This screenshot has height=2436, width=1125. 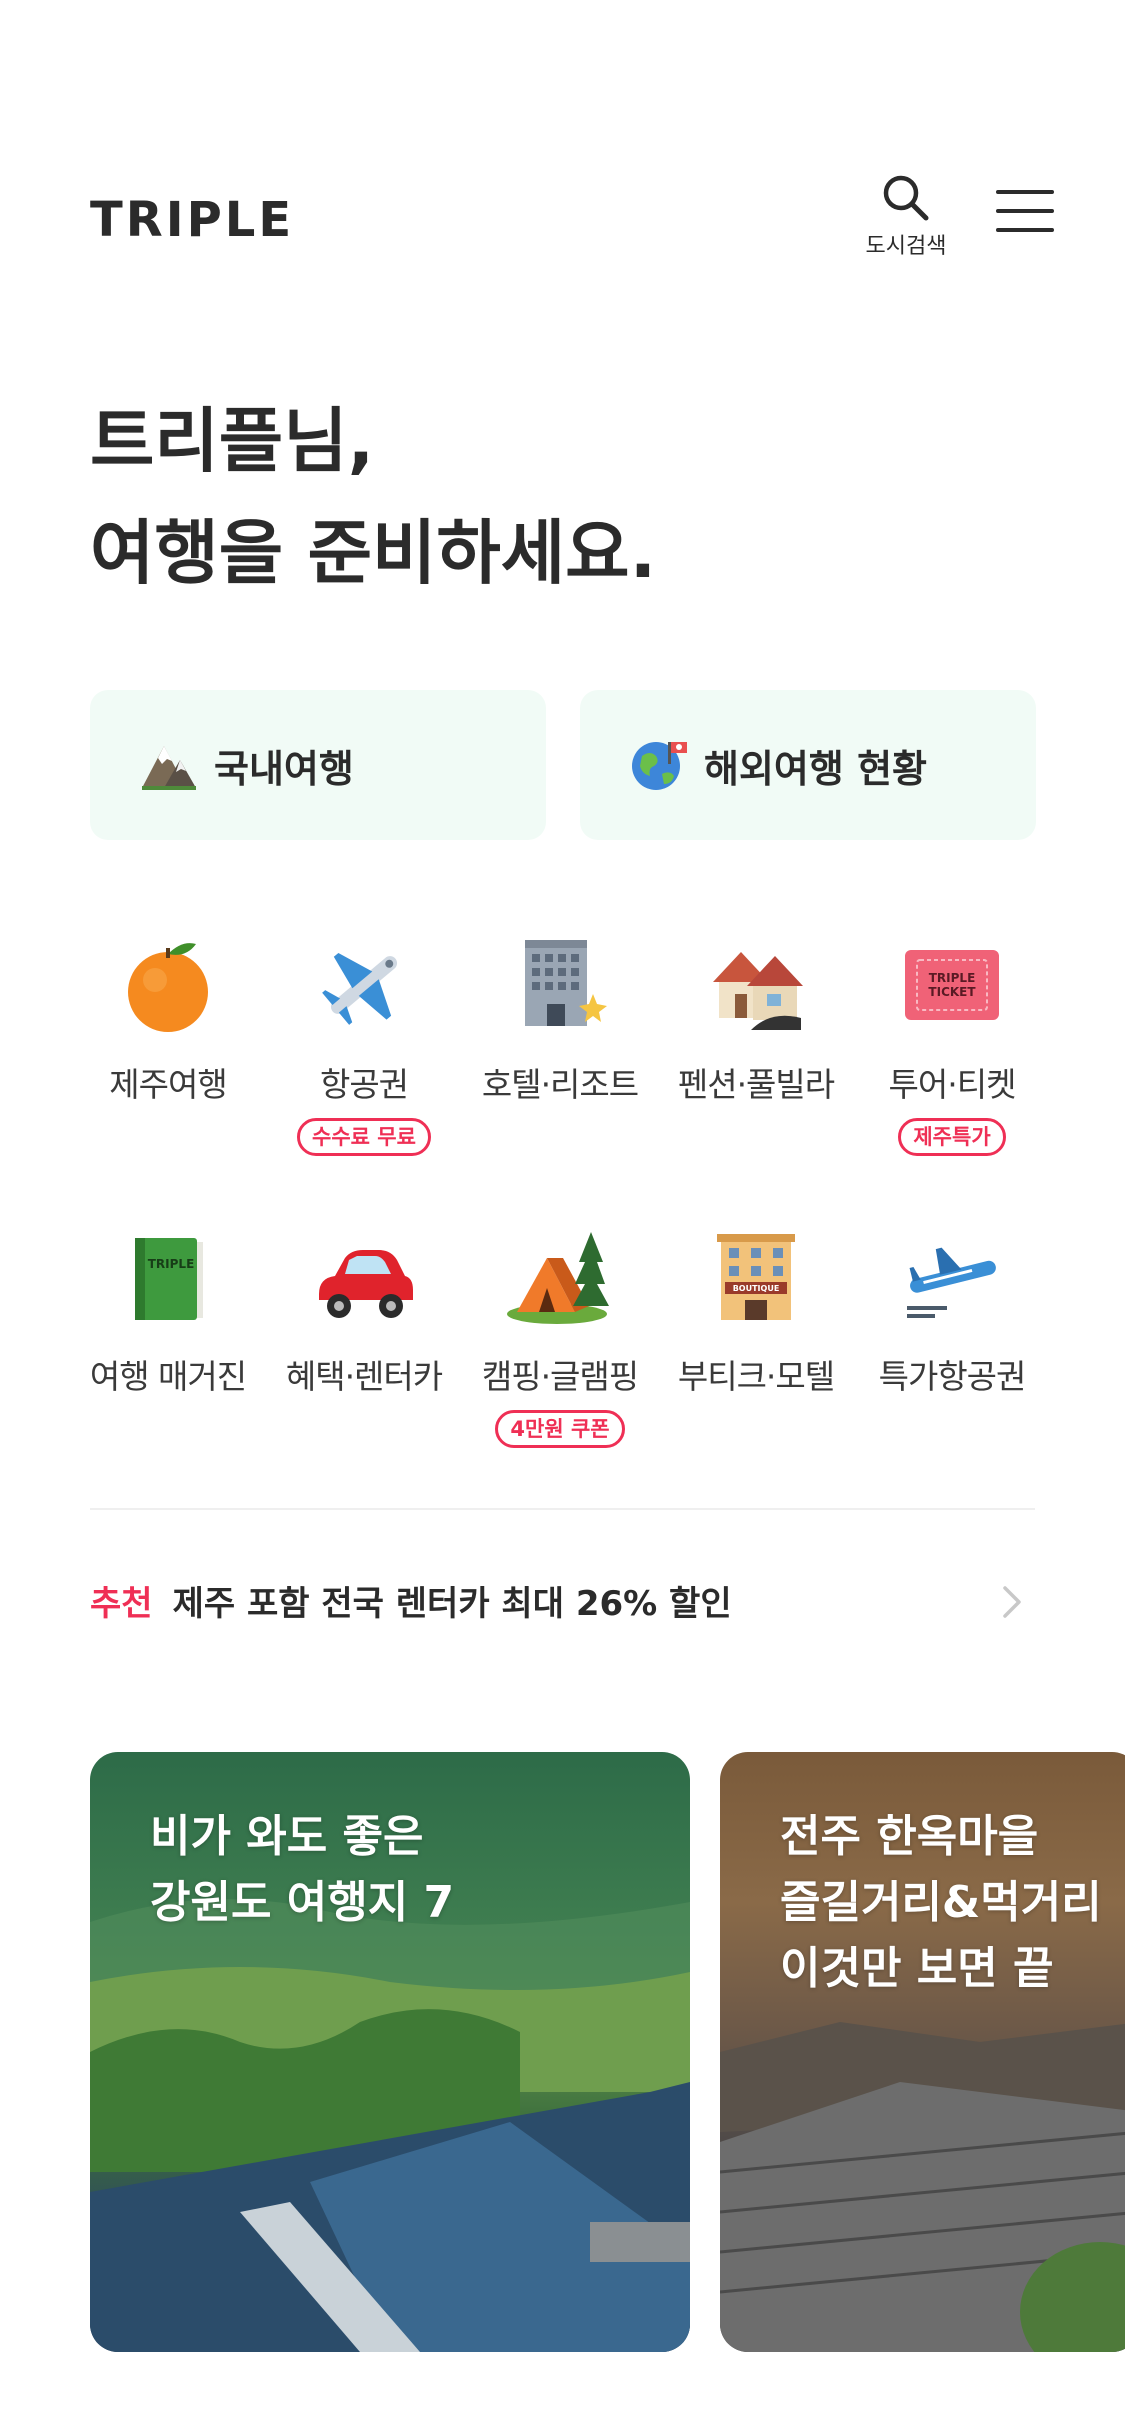 I want to click on greeting-heading: 트리플님, 여행을 준비하세요., so click(x=373, y=497).